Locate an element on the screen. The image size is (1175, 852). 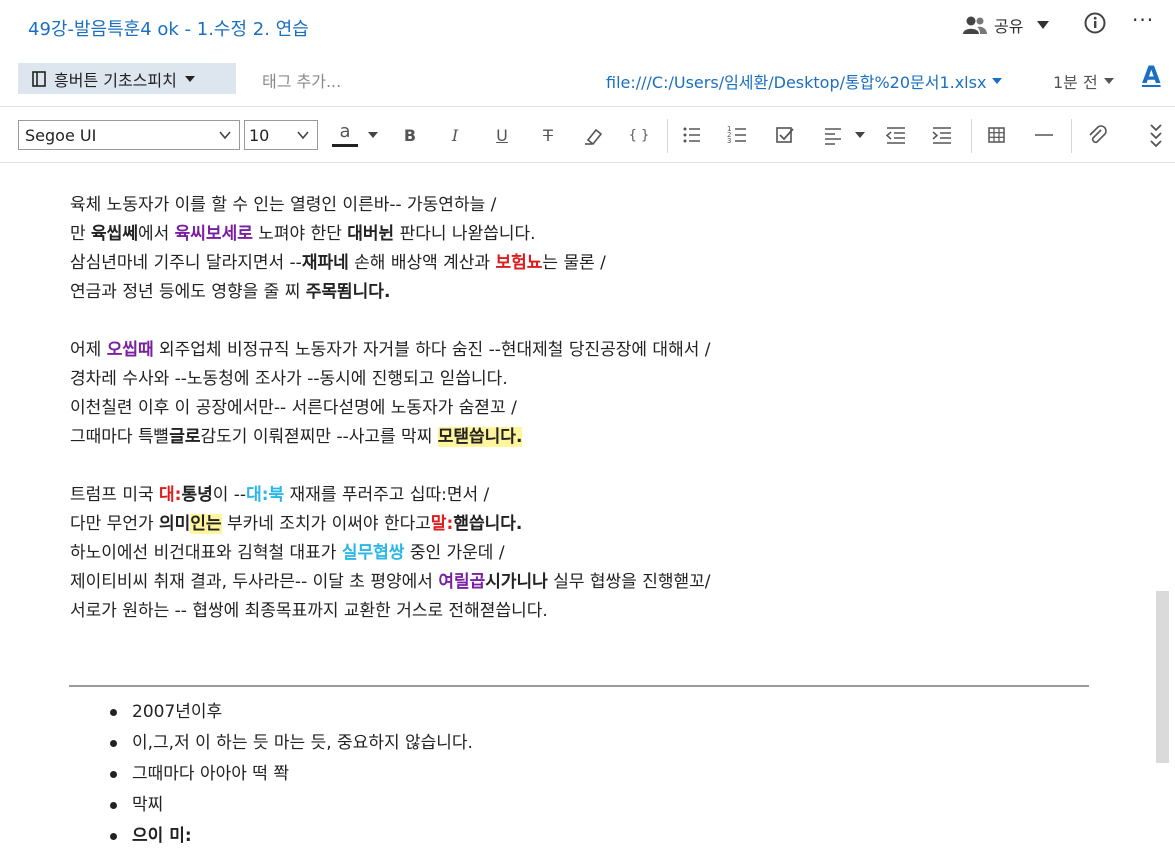
strikethrough-button: T is located at coordinates (548, 135).